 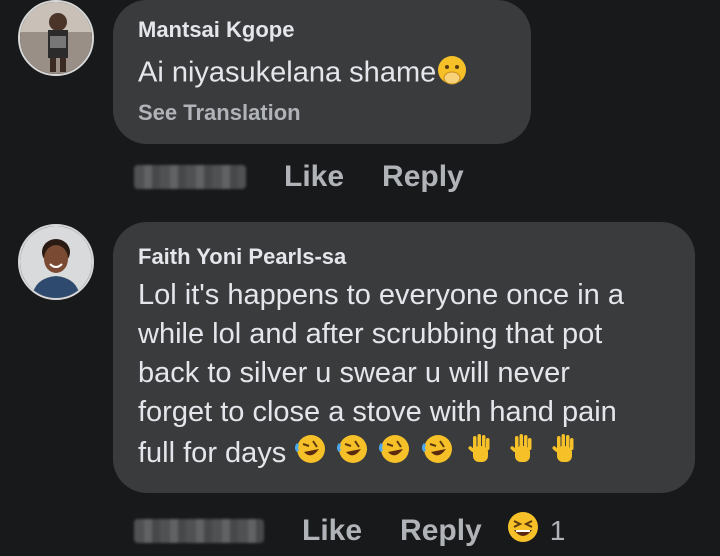 I want to click on comment-text-line: while lol and after scrubbing that pot, so click(x=370, y=334).